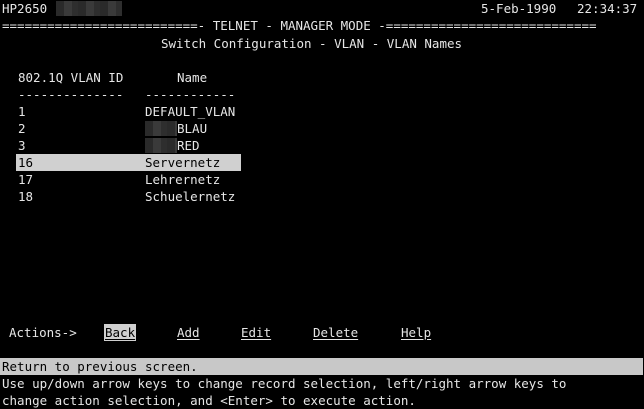 The height and width of the screenshot is (409, 644). What do you see at coordinates (128, 162) in the screenshot?
I see `table-row-selected: 16 Servernetz` at bounding box center [128, 162].